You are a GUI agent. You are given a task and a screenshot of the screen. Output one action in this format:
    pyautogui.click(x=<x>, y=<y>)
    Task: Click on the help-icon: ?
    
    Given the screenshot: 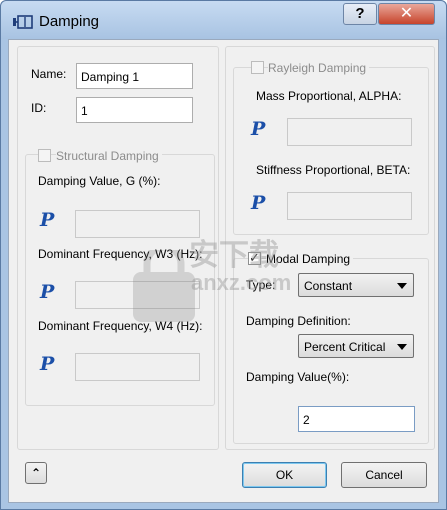 What is the action you would take?
    pyautogui.click(x=360, y=13)
    